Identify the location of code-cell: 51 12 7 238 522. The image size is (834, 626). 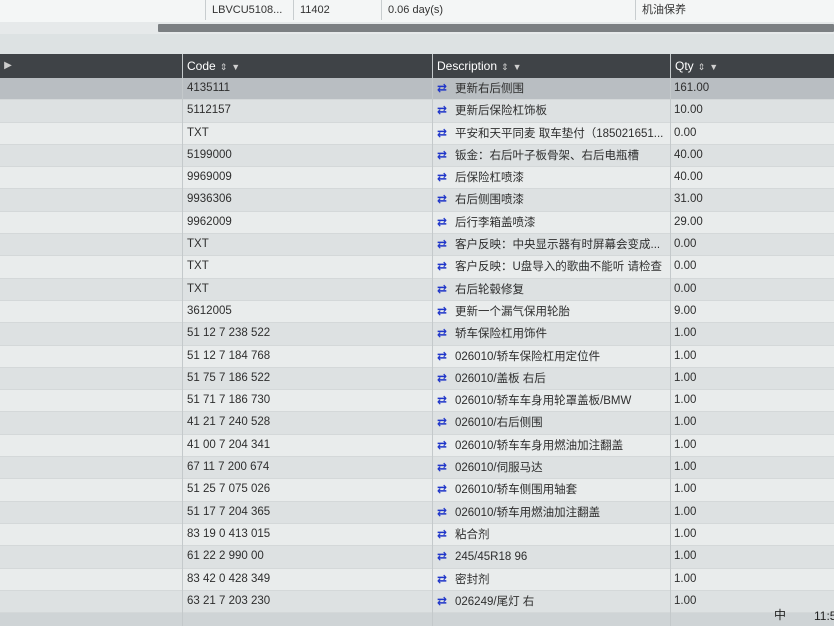
(229, 333).